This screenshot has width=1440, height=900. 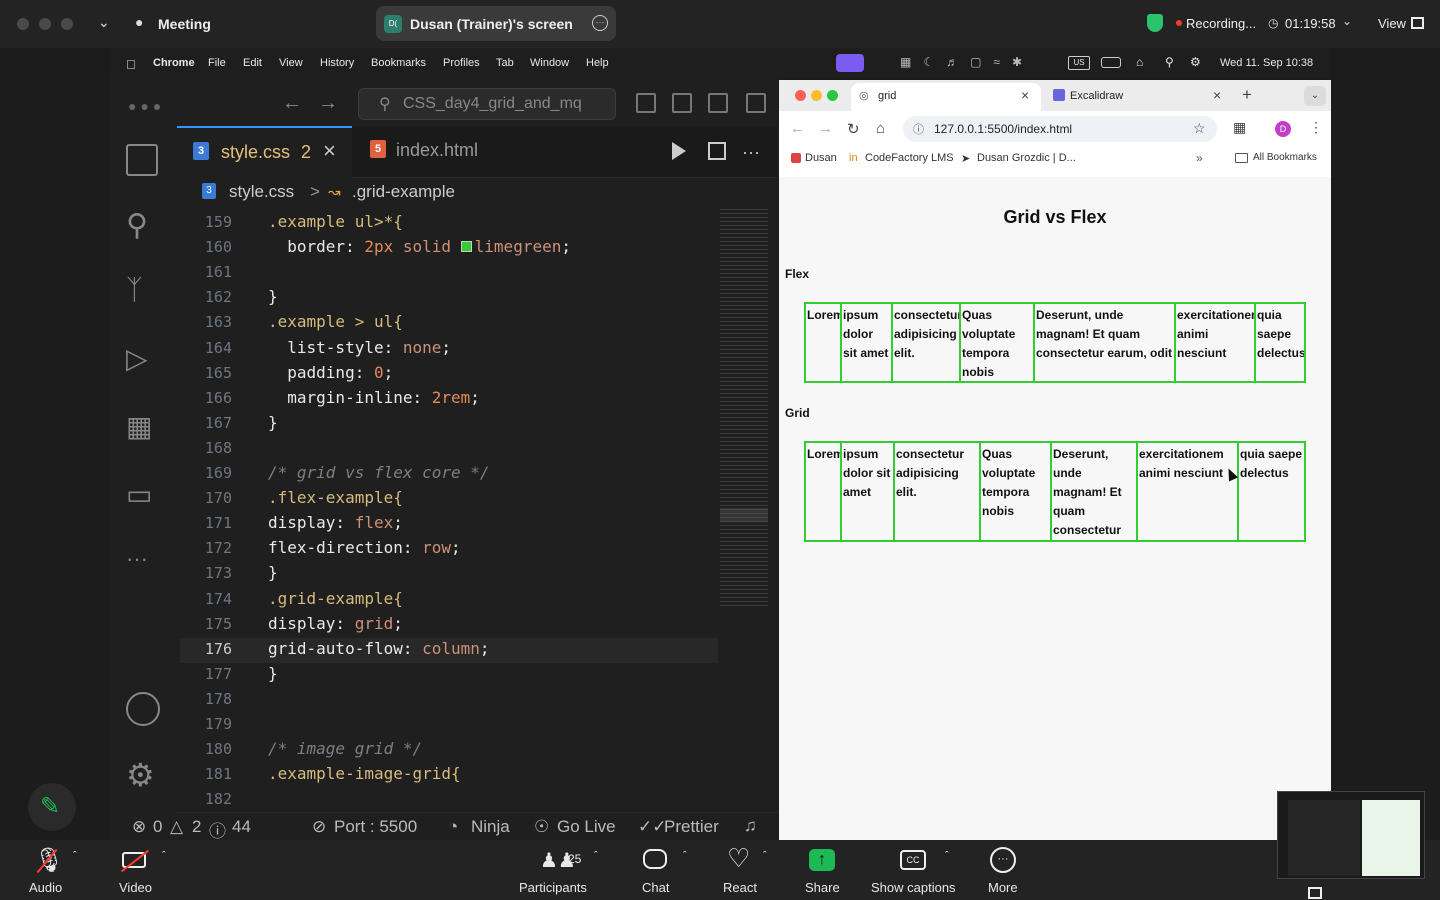 I want to click on remote-explorer-icon: ▭, so click(x=139, y=494).